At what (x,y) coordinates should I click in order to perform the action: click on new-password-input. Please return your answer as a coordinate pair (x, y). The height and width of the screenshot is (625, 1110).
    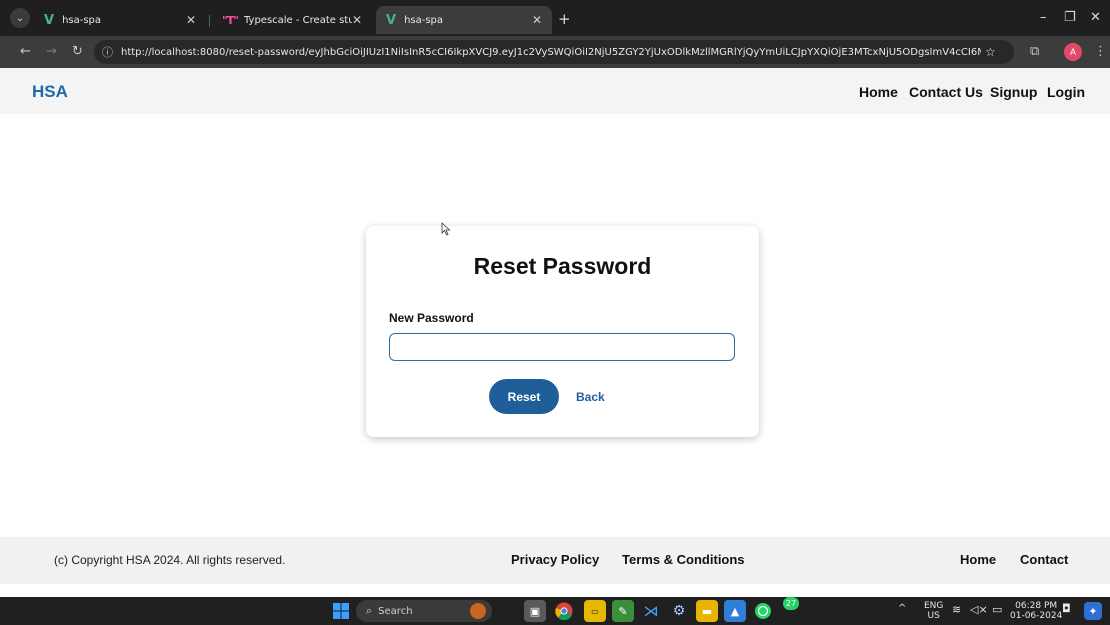
    Looking at the image, I should click on (562, 347).